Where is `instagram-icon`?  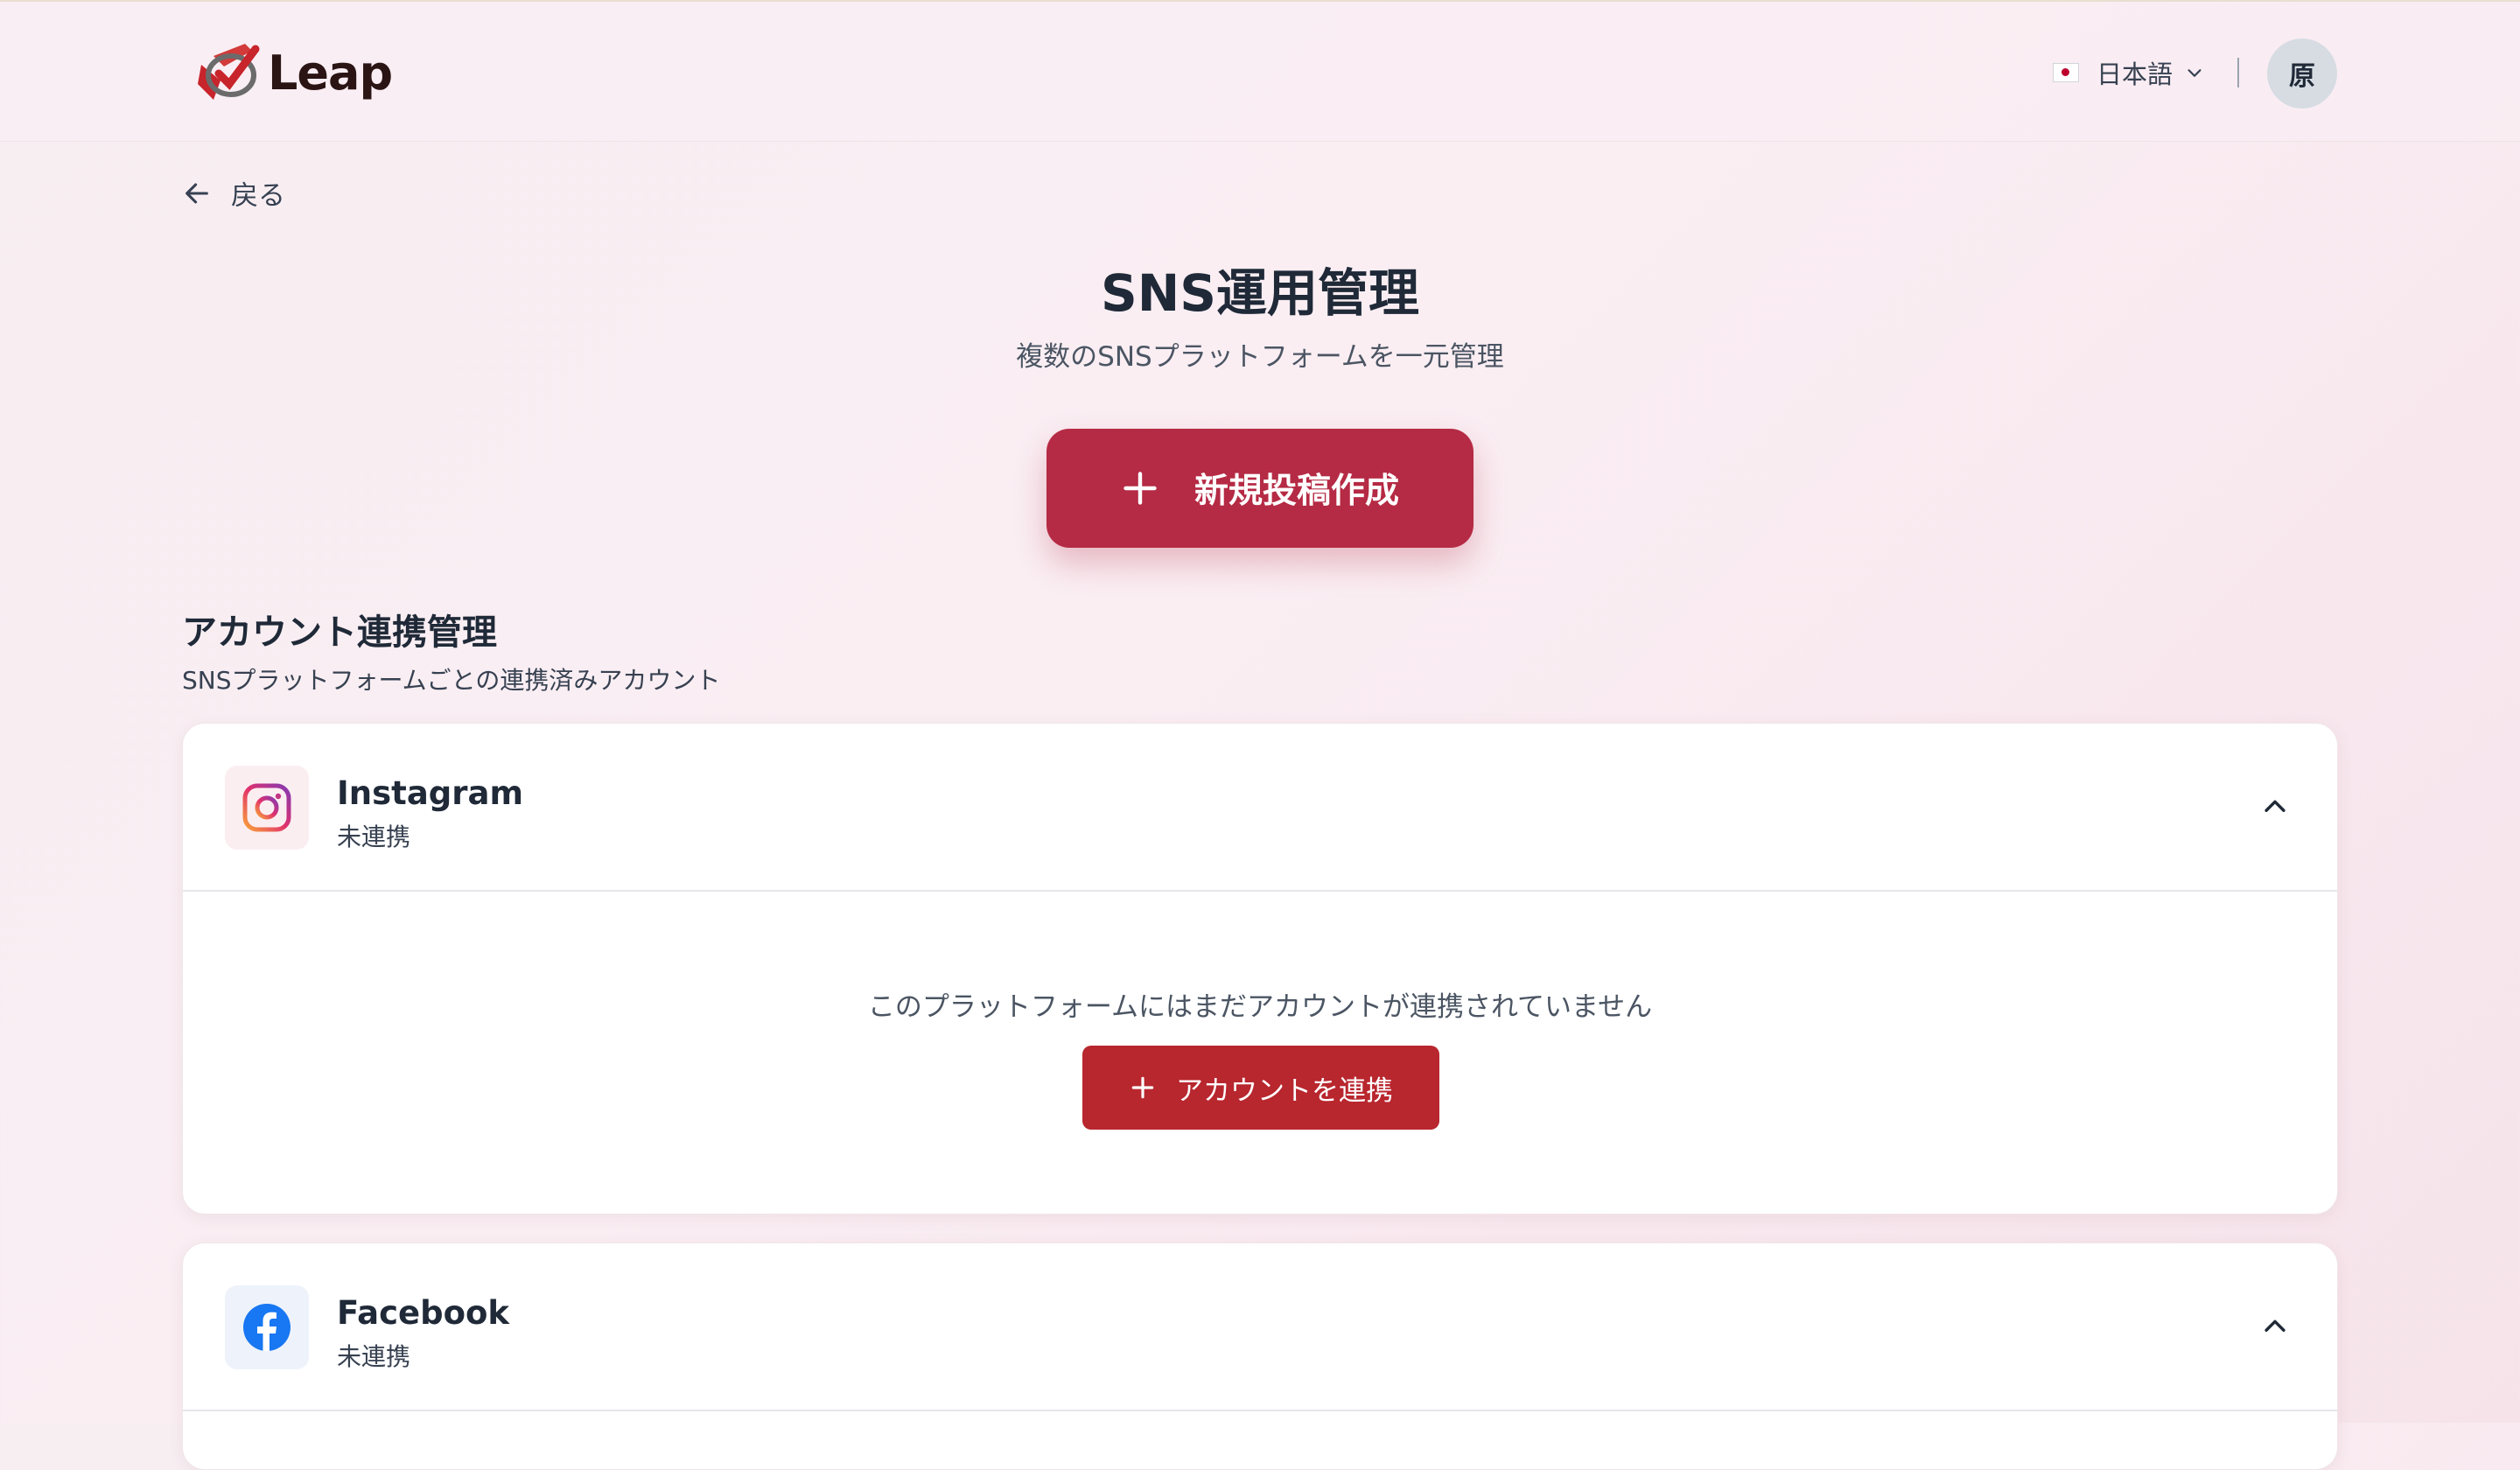
instagram-icon is located at coordinates (267, 808).